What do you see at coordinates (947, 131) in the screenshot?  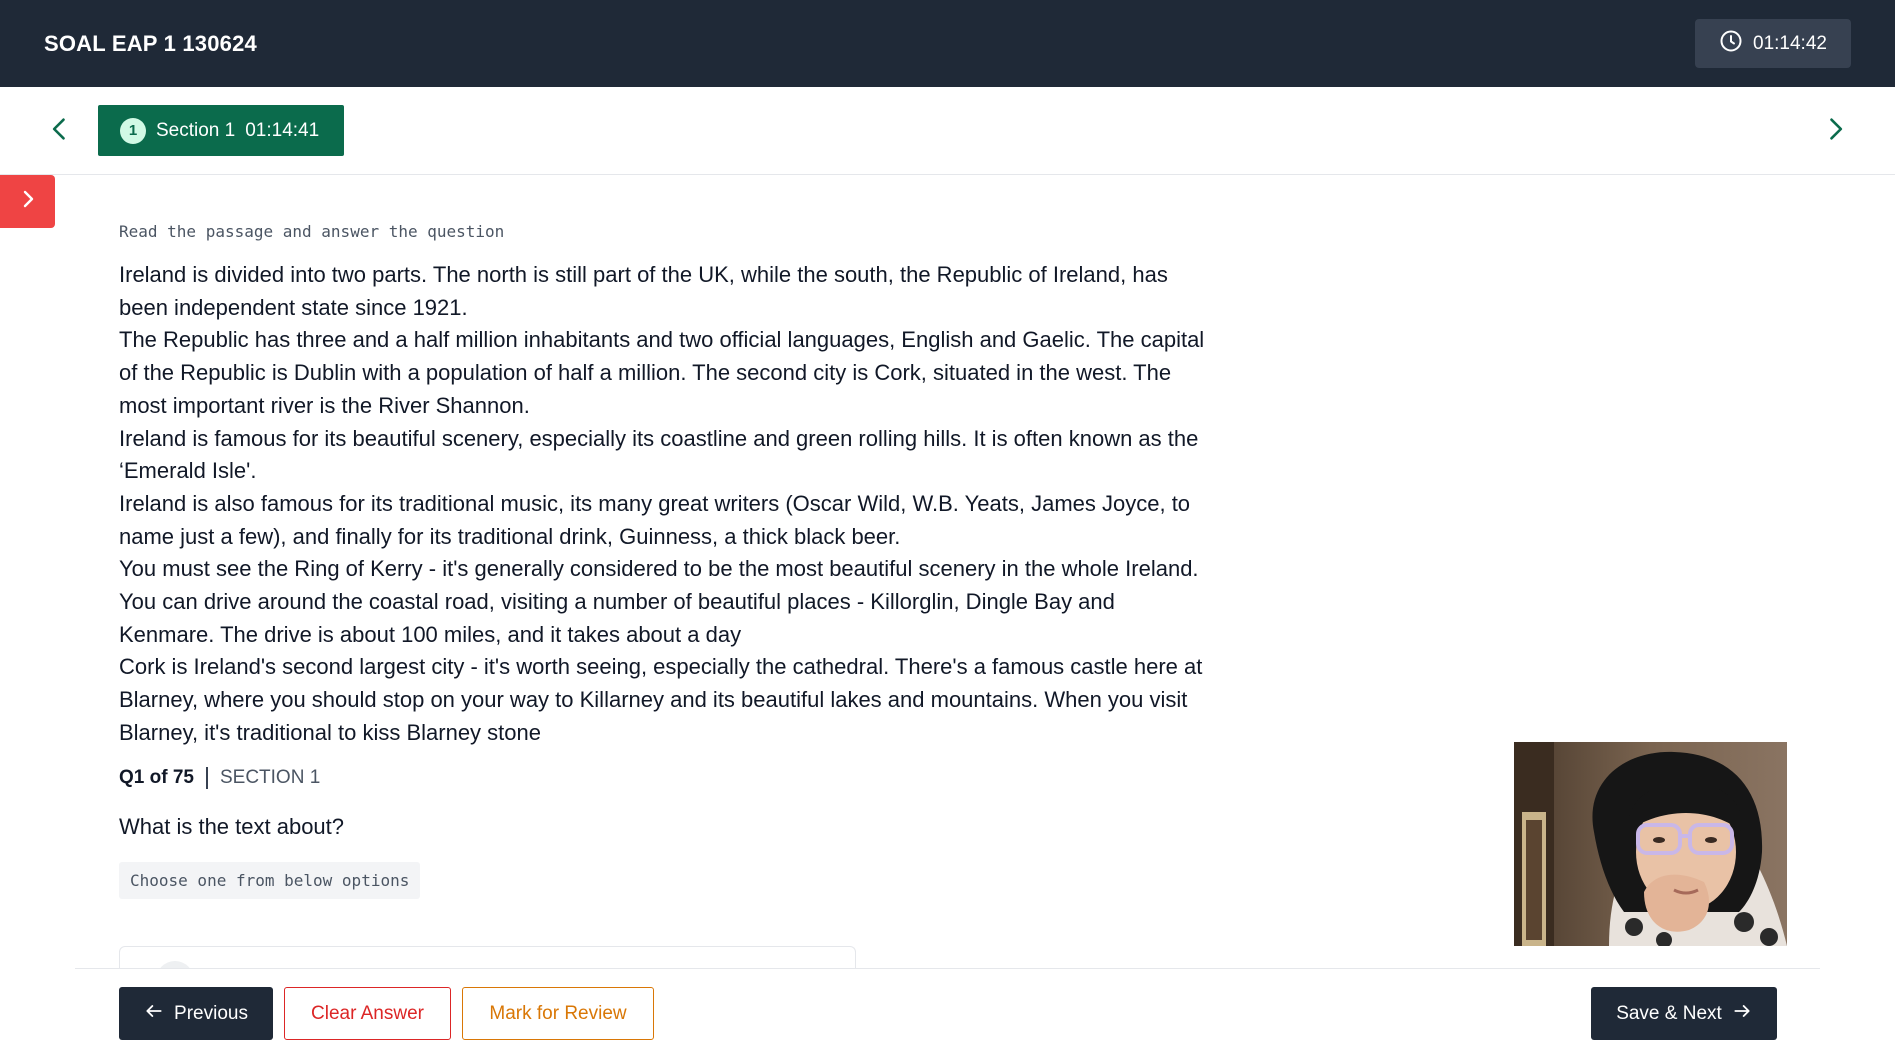 I see `section-bar: 1 Section 1 01:14:41` at bounding box center [947, 131].